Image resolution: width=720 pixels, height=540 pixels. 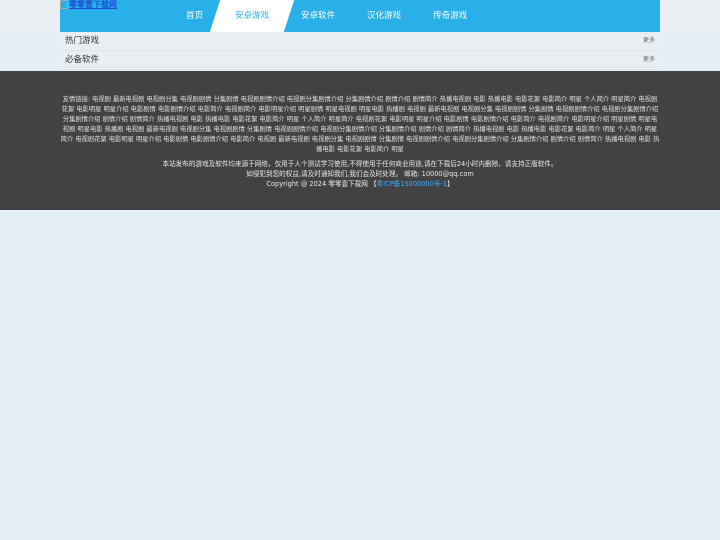 What do you see at coordinates (340, 109) in the screenshot?
I see `friend-link: 明星电视剧` at bounding box center [340, 109].